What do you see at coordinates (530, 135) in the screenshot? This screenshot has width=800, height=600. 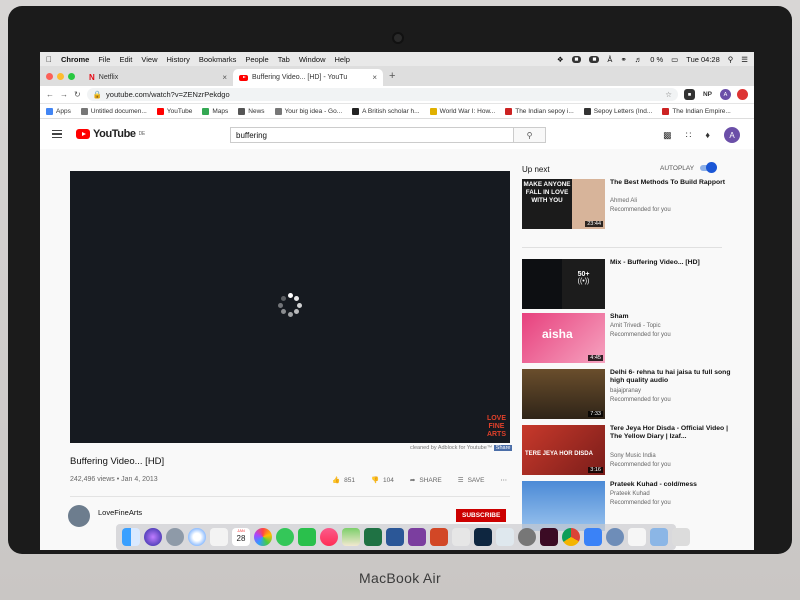 I see `search-button: ⚲` at bounding box center [530, 135].